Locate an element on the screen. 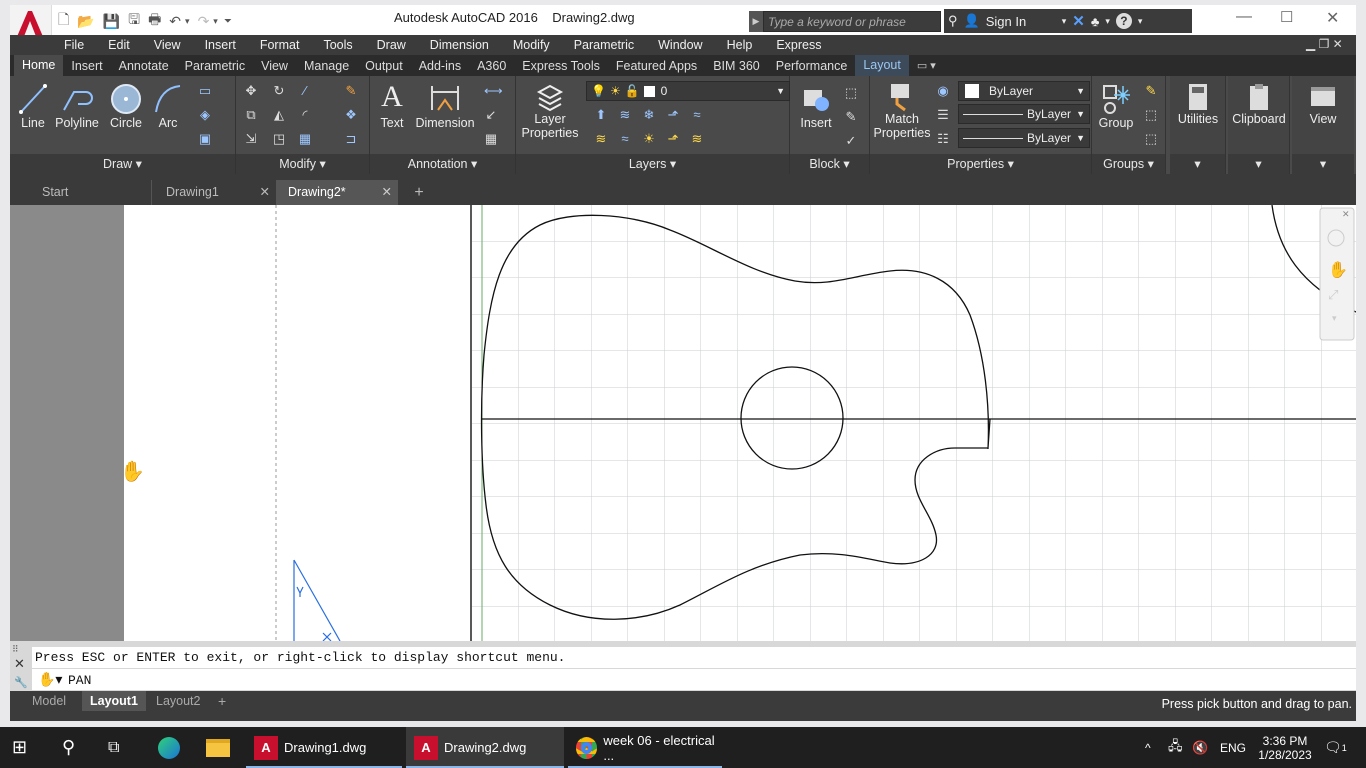 The width and height of the screenshot is (1366, 768). tab-manage: Manage is located at coordinates (326, 66).